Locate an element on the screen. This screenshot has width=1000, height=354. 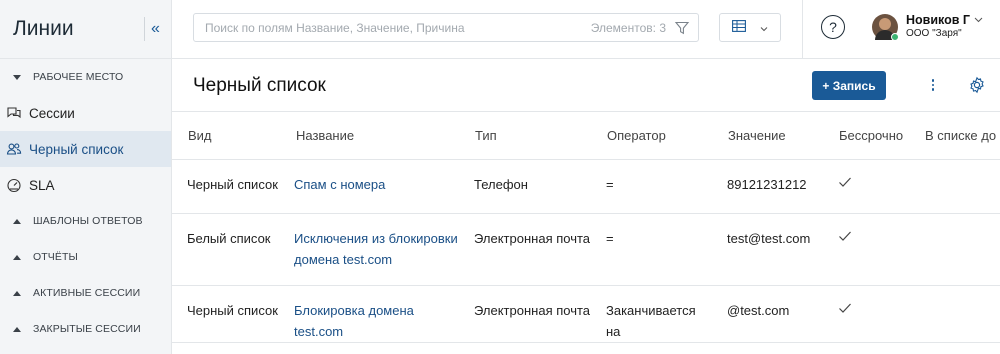
column-header: Вид is located at coordinates (226, 136).